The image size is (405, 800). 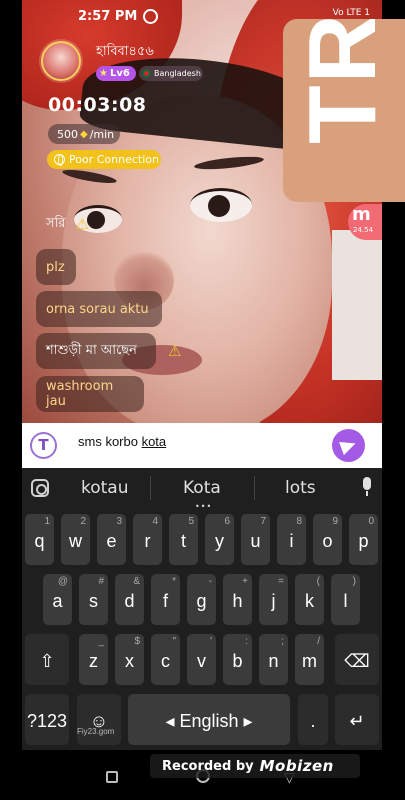 I want to click on connection-status-badge: Poor Connection, so click(x=104, y=159).